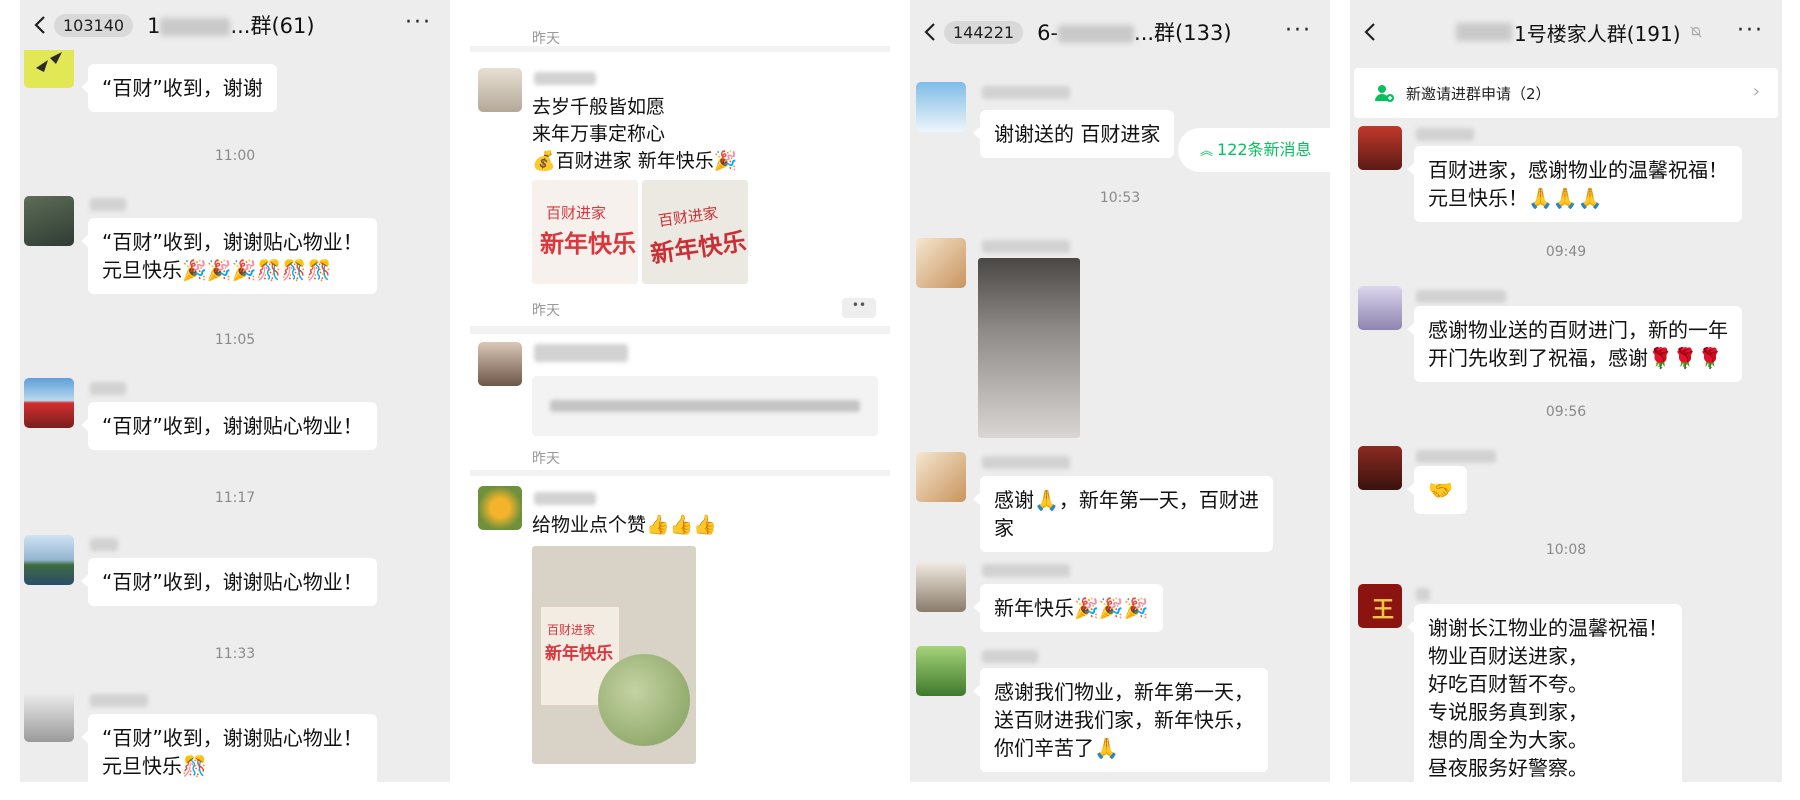 This screenshot has width=1800, height=800. What do you see at coordinates (1384, 93) in the screenshot?
I see `add-member-icon` at bounding box center [1384, 93].